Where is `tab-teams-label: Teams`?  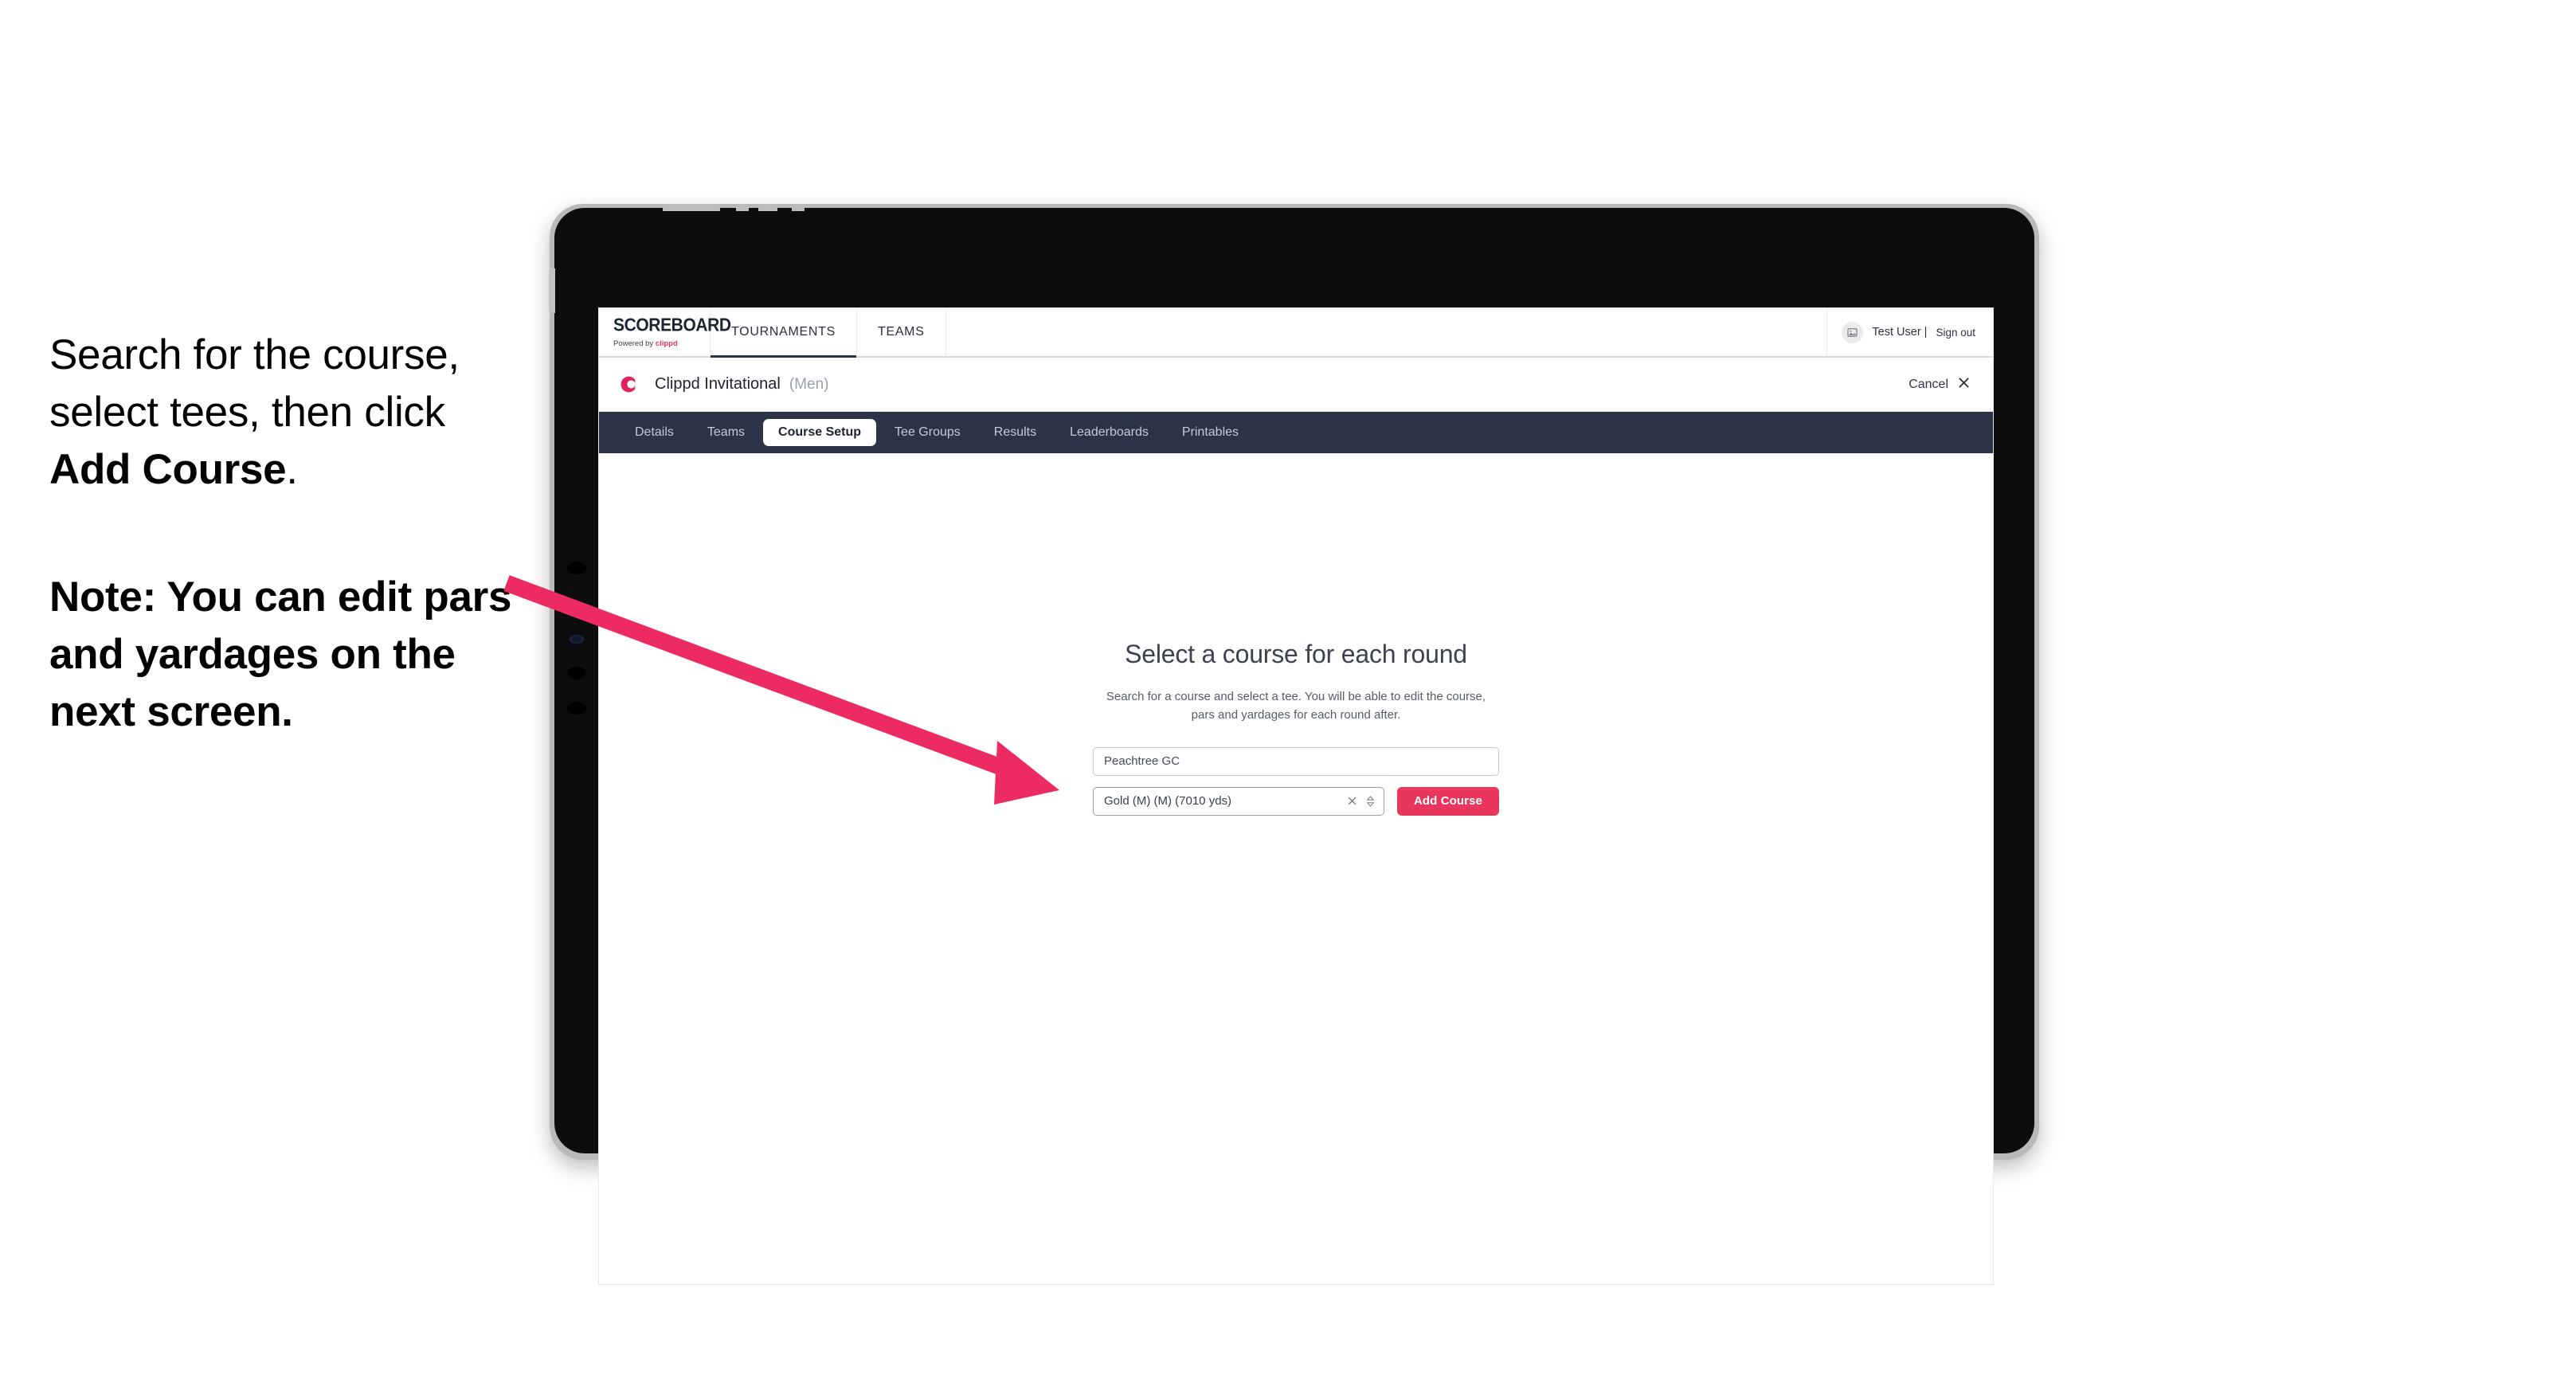 tab-teams-label: Teams is located at coordinates (726, 432).